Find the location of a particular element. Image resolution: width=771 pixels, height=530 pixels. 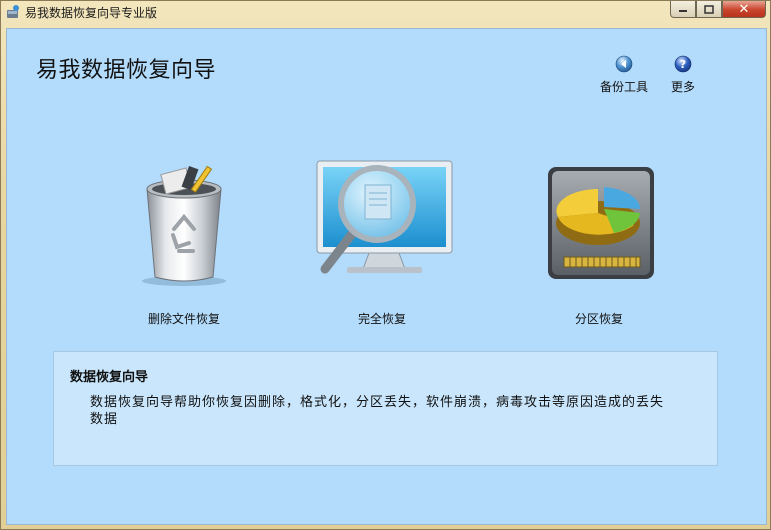

maximize-icon is located at coordinates (709, 9).